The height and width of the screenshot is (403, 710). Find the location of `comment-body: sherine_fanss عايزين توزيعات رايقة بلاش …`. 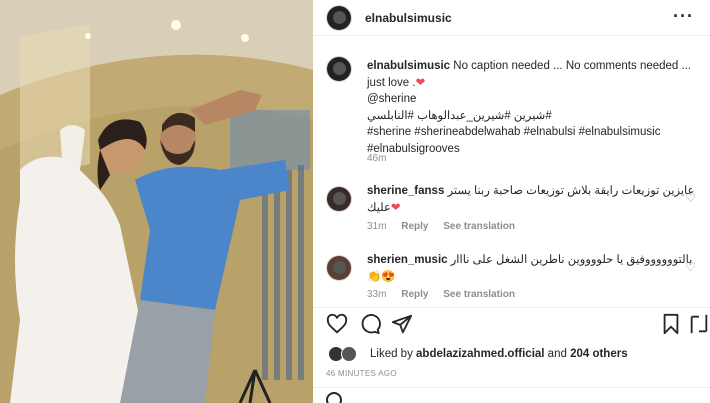

comment-body: sherine_fanss عايزين توزيعات رايقة بلاش … is located at coordinates (534, 199).